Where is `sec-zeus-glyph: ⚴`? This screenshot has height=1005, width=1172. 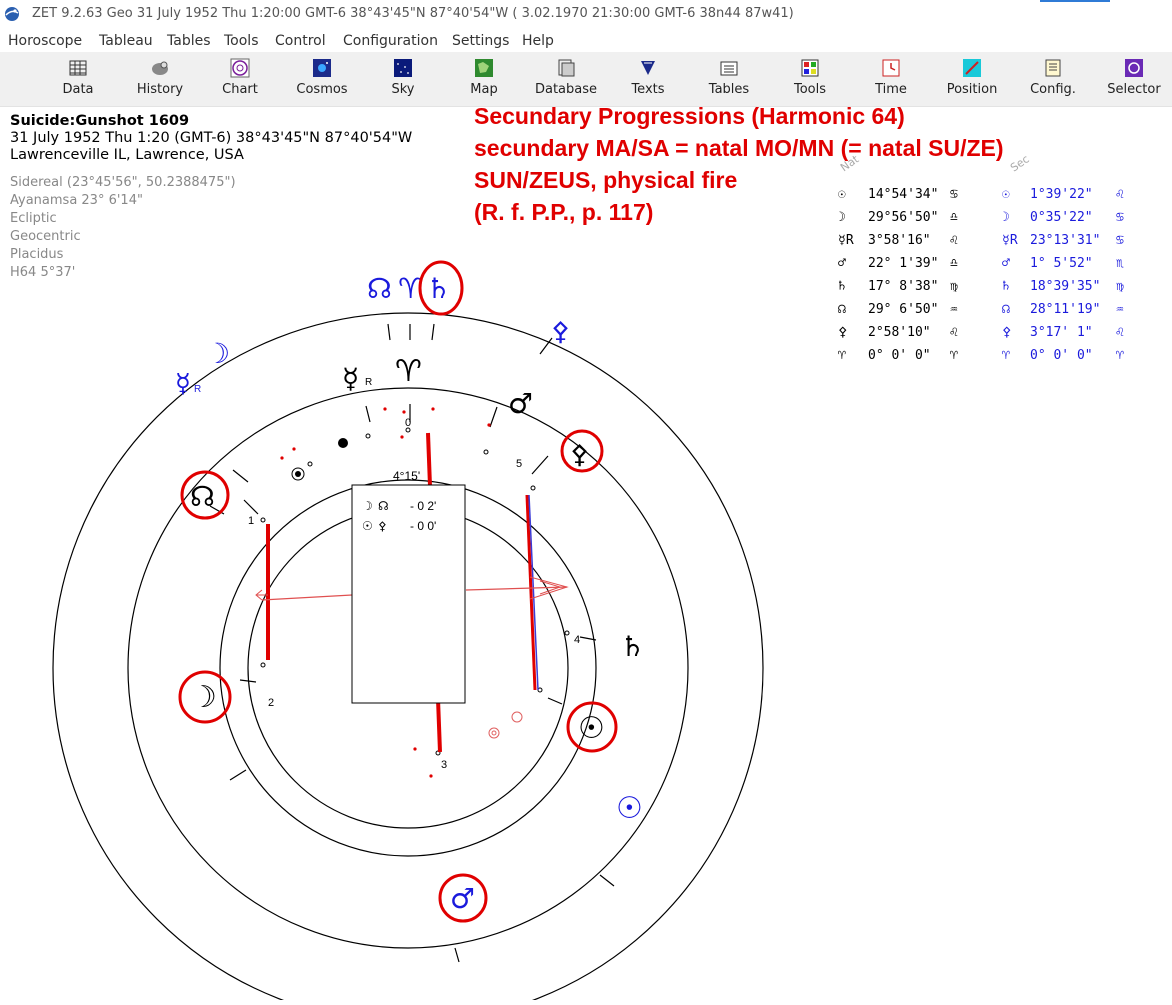
sec-zeus-glyph: ⚴ is located at coordinates (560, 332).